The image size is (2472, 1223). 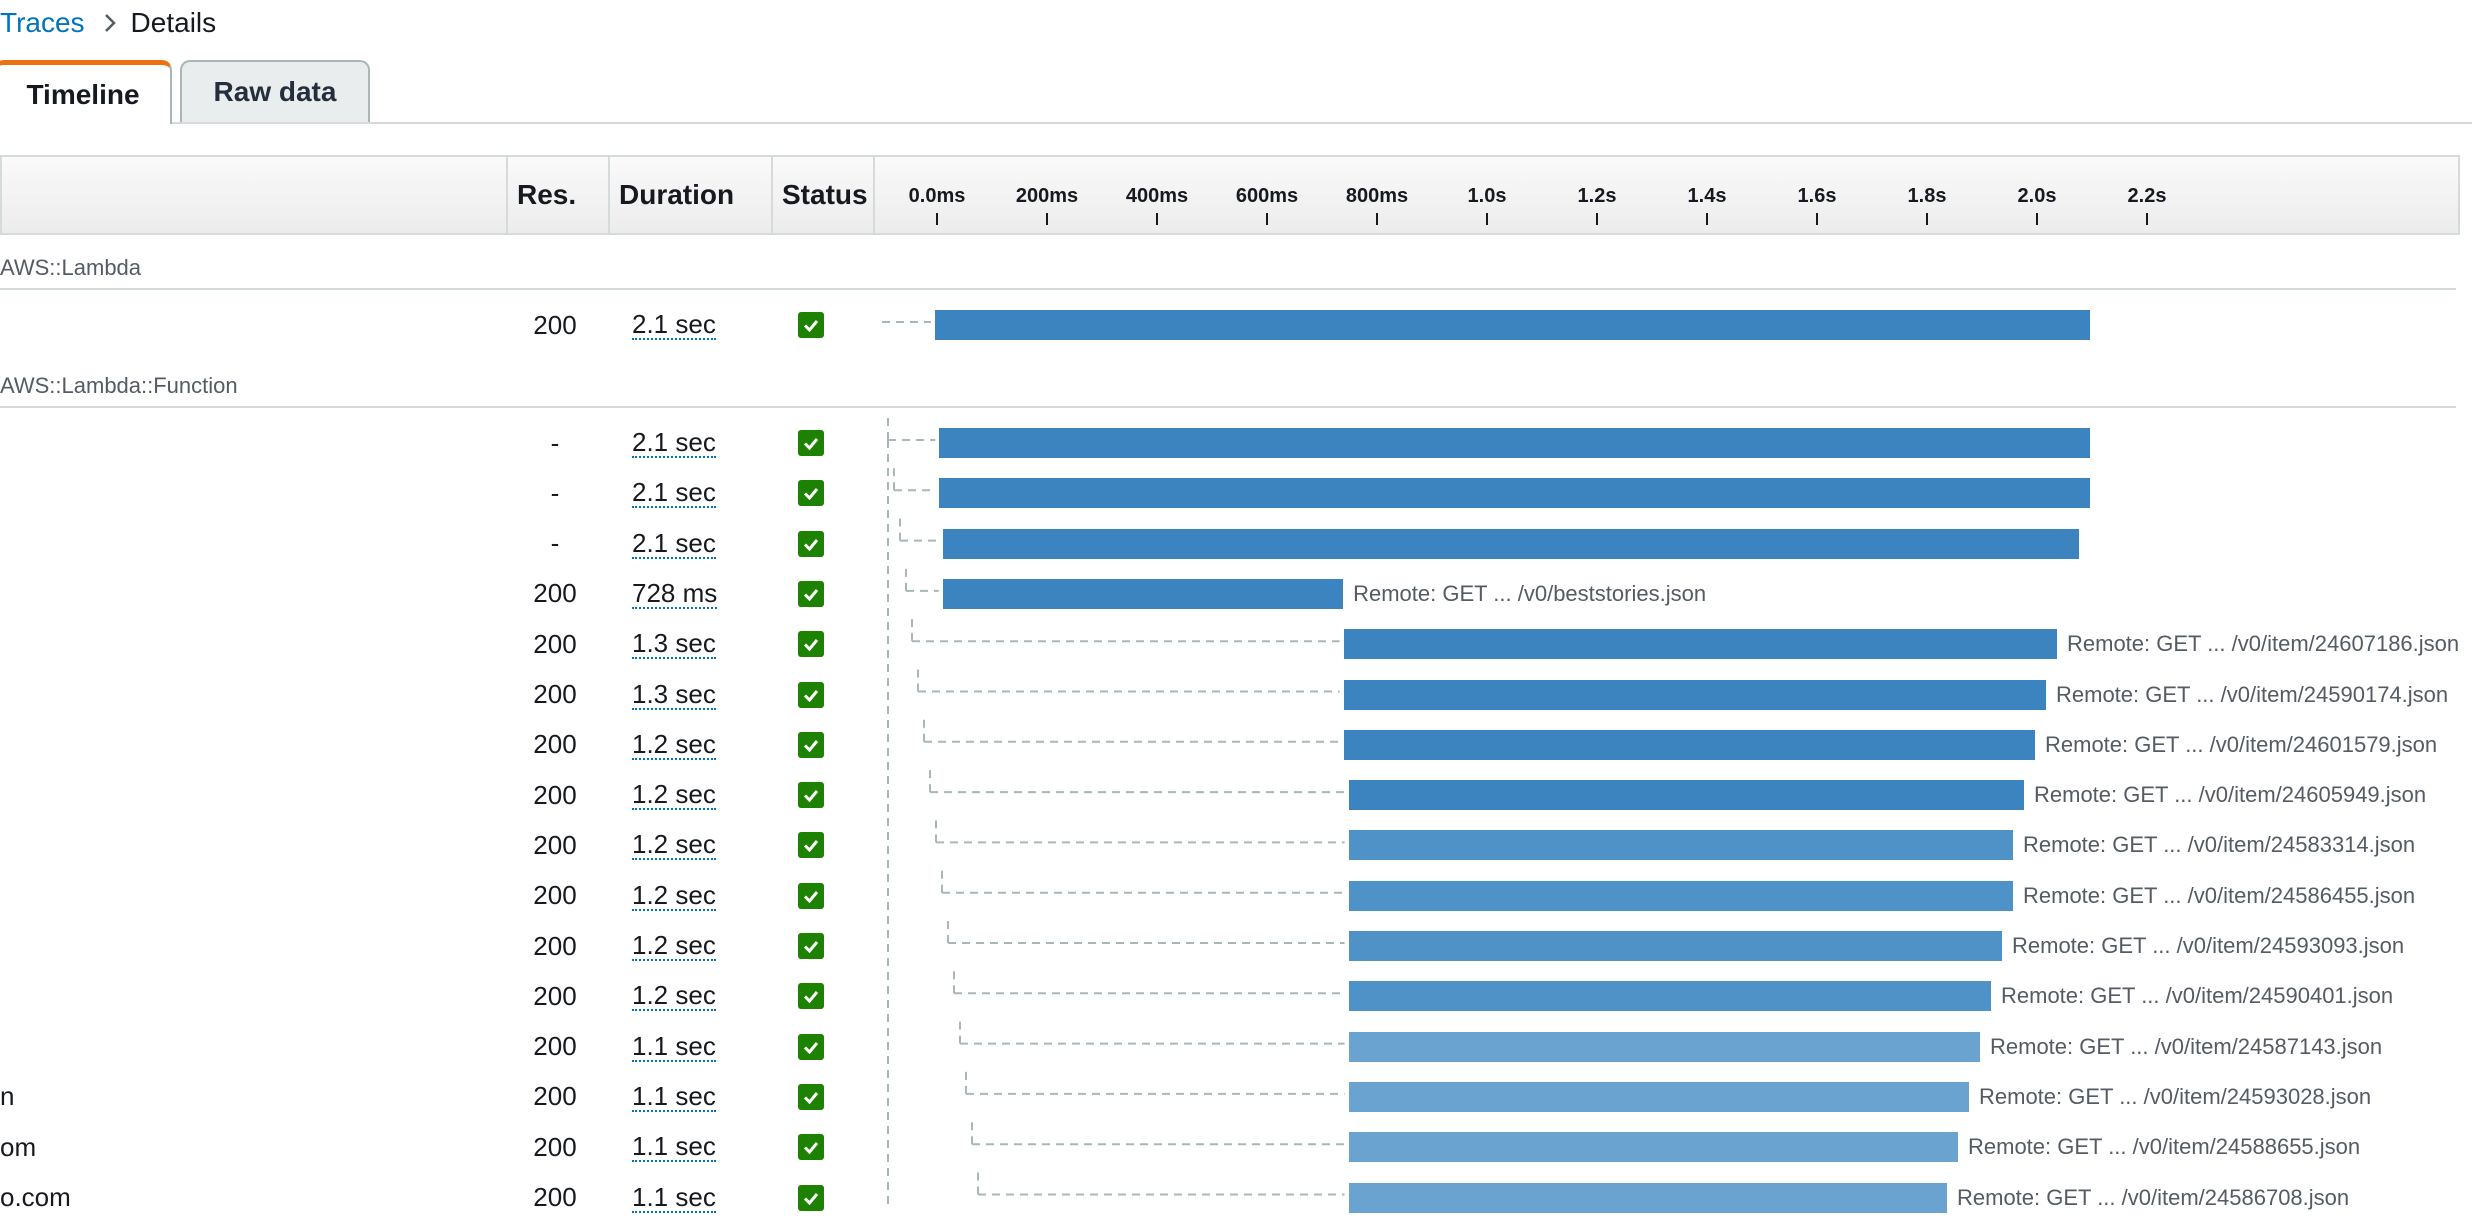 What do you see at coordinates (1236, 92) in the screenshot?
I see `tab-bar: Timeline Raw data` at bounding box center [1236, 92].